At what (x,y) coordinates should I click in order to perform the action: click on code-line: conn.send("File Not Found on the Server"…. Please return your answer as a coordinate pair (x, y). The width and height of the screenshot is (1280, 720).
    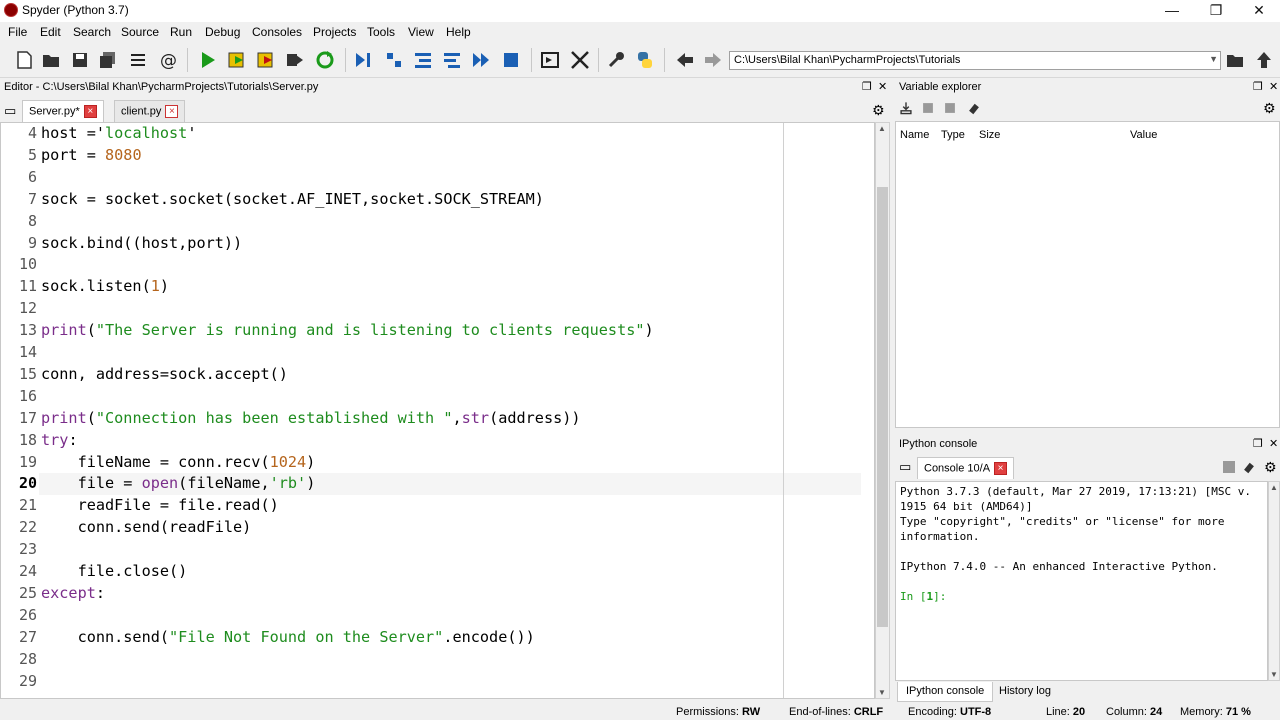
    Looking at the image, I should click on (288, 637).